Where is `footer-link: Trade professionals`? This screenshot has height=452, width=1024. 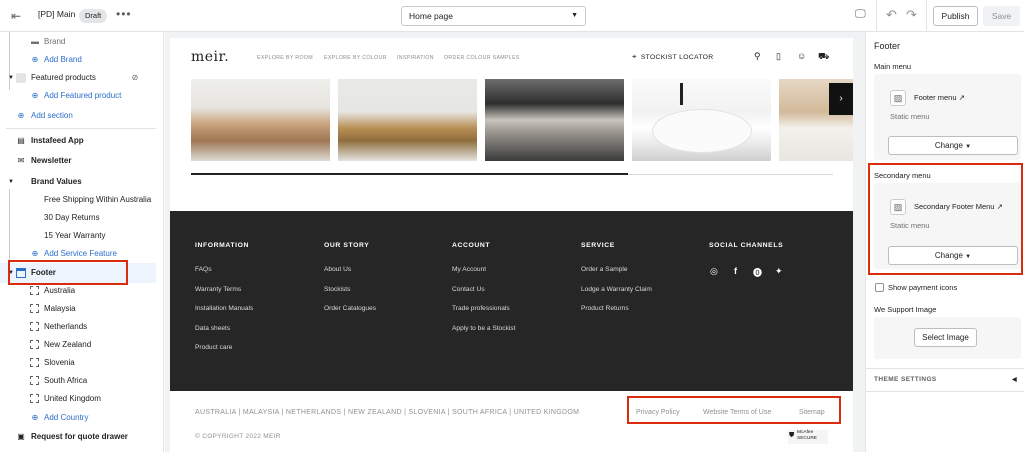 footer-link: Trade professionals is located at coordinates (483, 315).